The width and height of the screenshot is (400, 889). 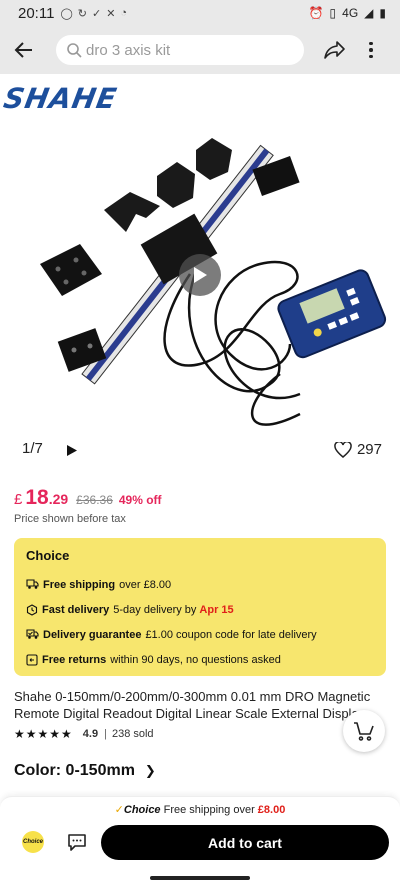 What do you see at coordinates (70, 519) in the screenshot?
I see `tax-note: Price shown before tax` at bounding box center [70, 519].